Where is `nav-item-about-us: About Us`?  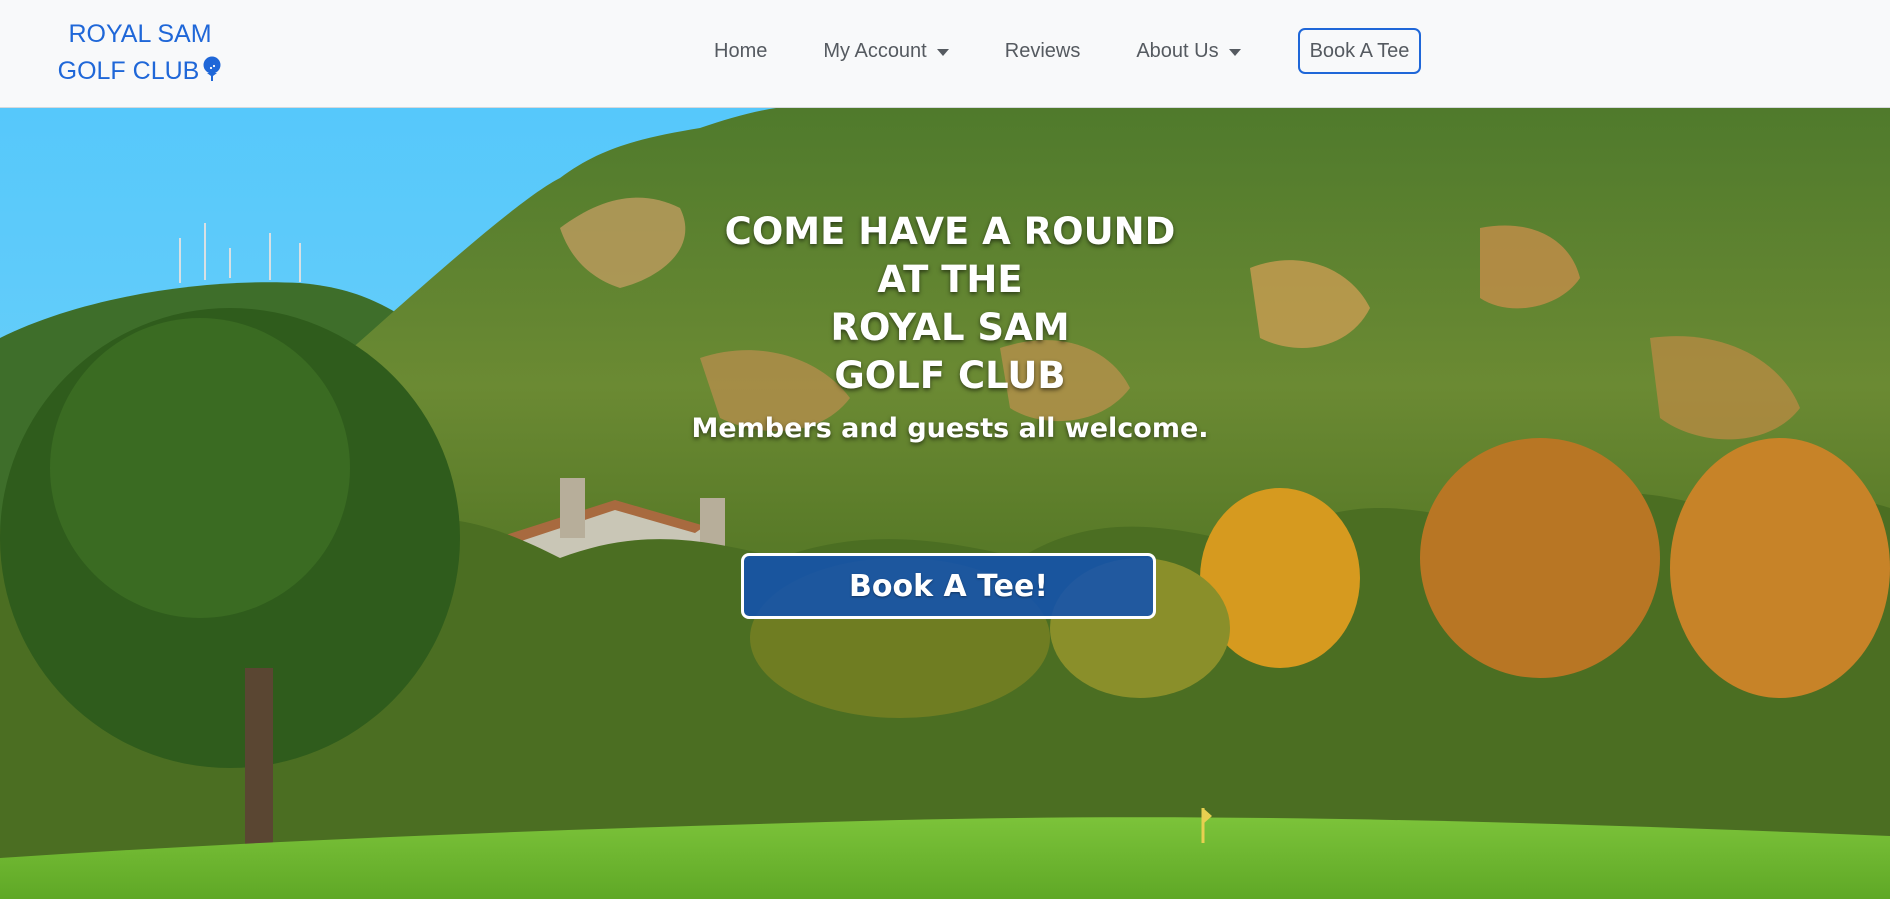
nav-item-about-us: About Us is located at coordinates (1188, 51).